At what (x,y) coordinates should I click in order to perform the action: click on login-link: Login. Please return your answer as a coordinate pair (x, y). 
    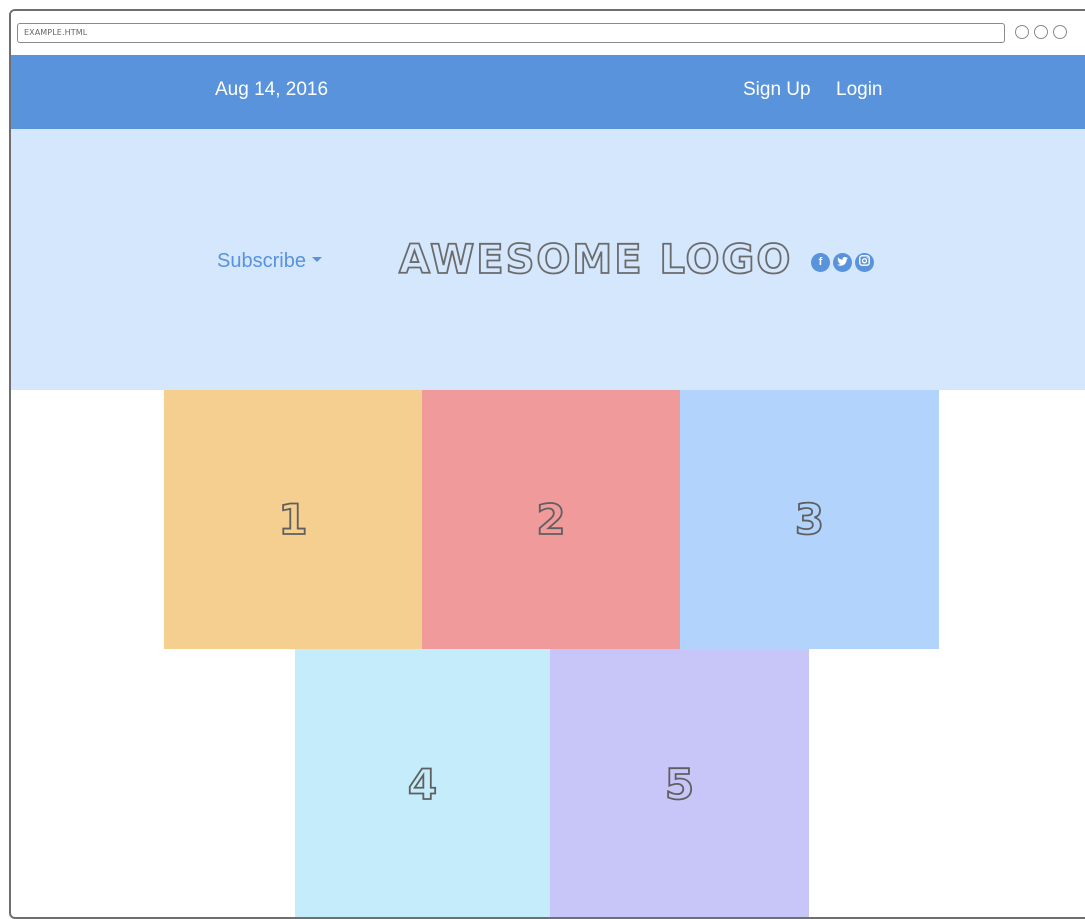
    Looking at the image, I should click on (859, 90).